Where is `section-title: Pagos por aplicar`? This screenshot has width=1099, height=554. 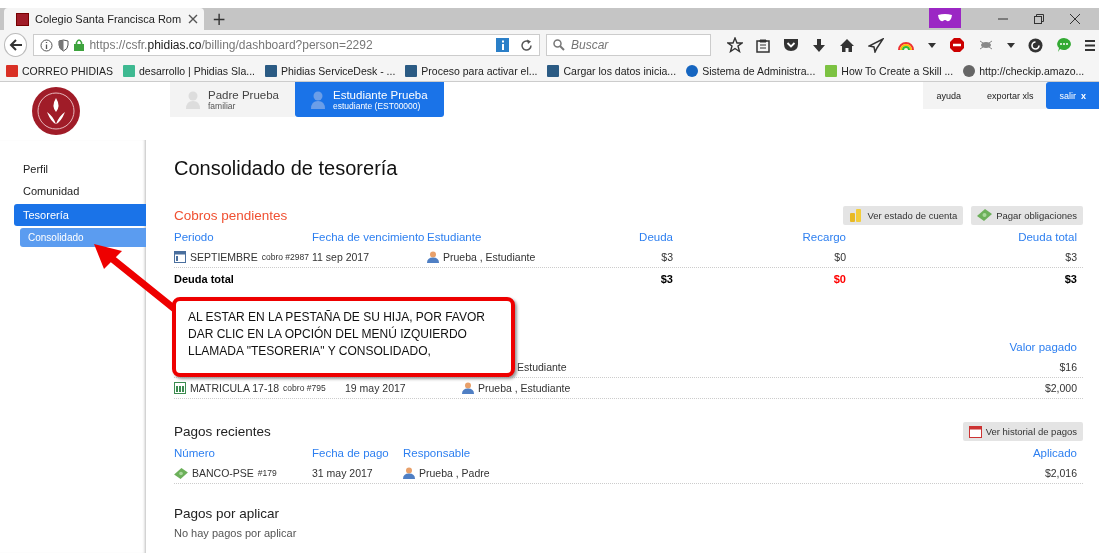 section-title: Pagos por aplicar is located at coordinates (227, 513).